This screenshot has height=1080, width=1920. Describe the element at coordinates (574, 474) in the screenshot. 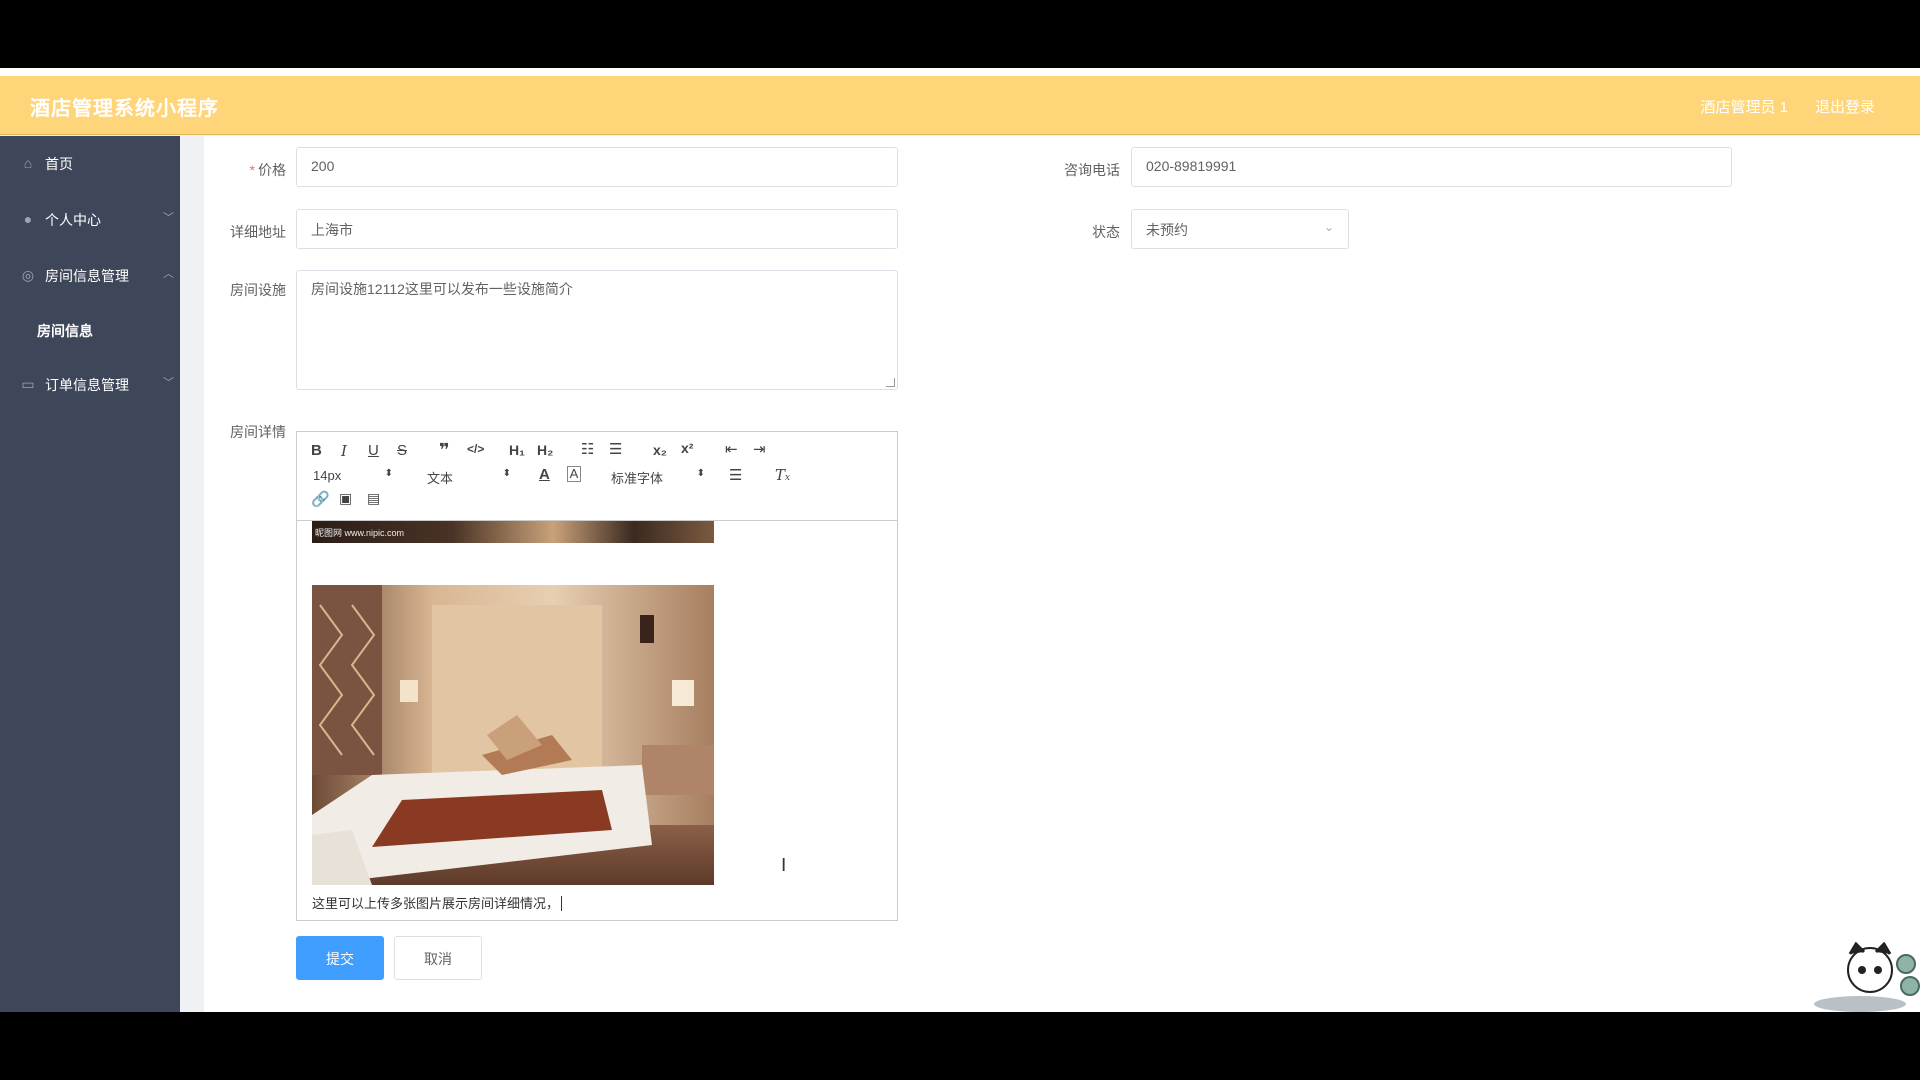

I see `background-color-icon: A` at that location.